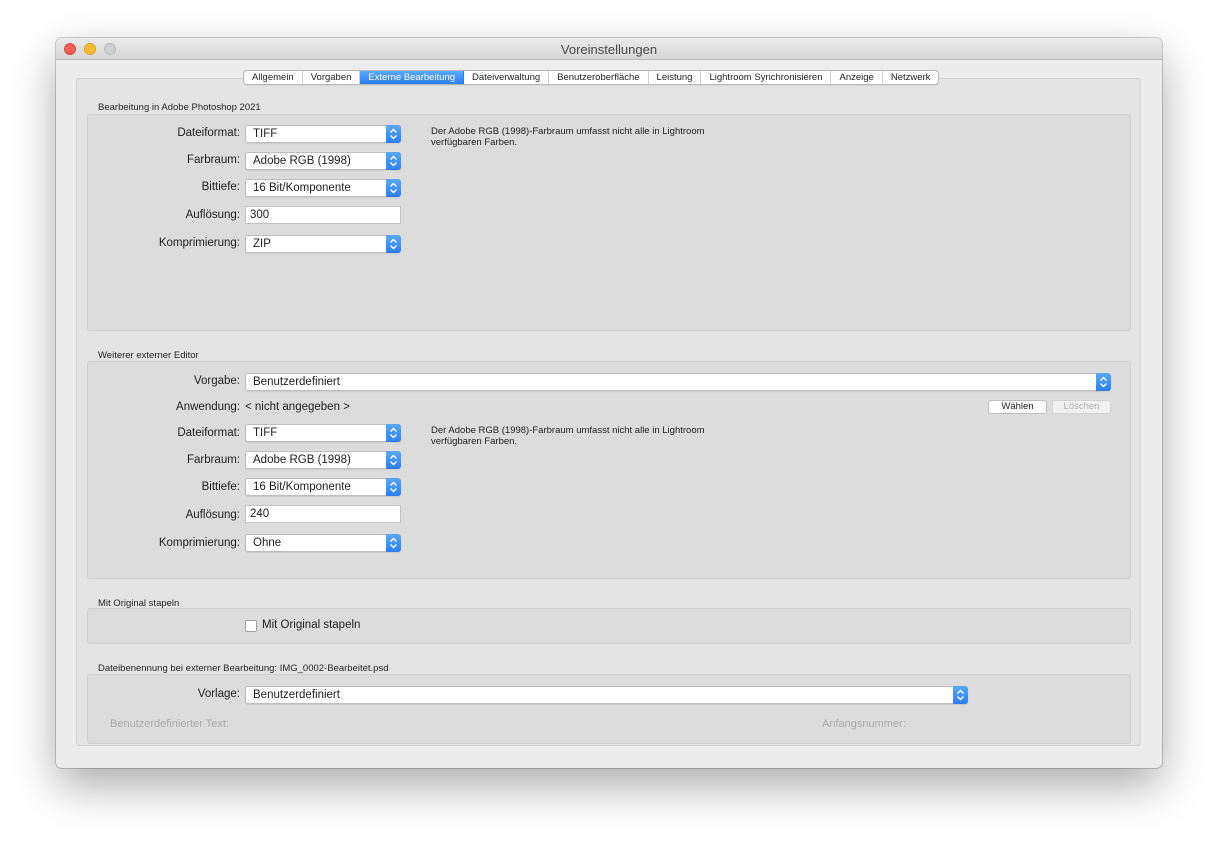 This screenshot has width=1218, height=842. I want to click on tab-netzwerk: Netzwerk, so click(911, 77).